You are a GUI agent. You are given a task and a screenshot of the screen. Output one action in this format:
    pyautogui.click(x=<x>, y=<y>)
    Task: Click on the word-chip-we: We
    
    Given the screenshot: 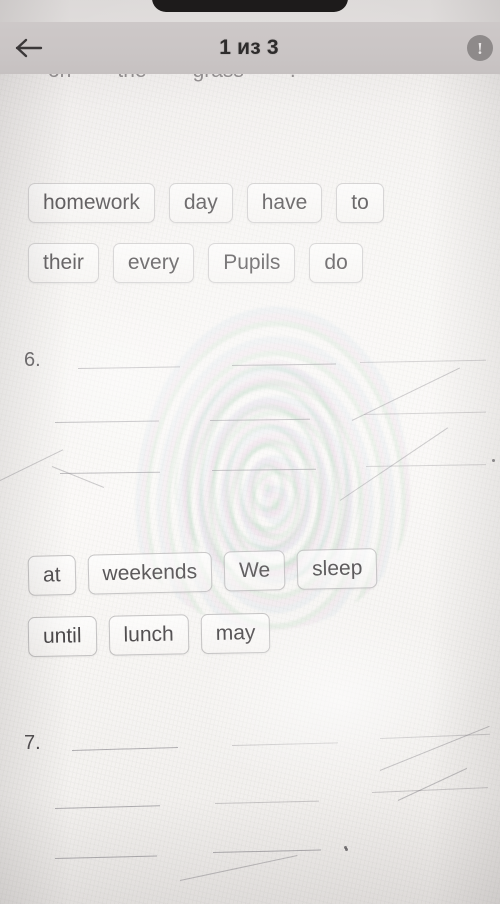 What is the action you would take?
    pyautogui.click(x=254, y=571)
    